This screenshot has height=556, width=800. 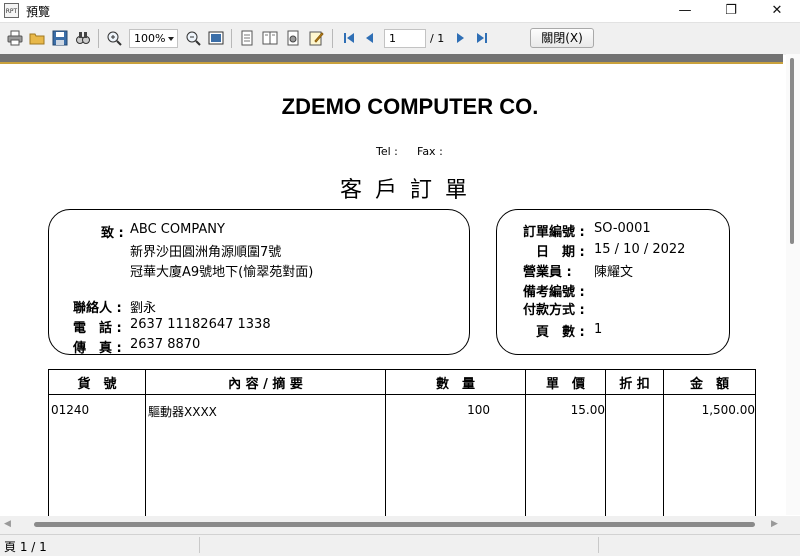 I want to click on status-bar: 頁 1 / 1, so click(x=400, y=545).